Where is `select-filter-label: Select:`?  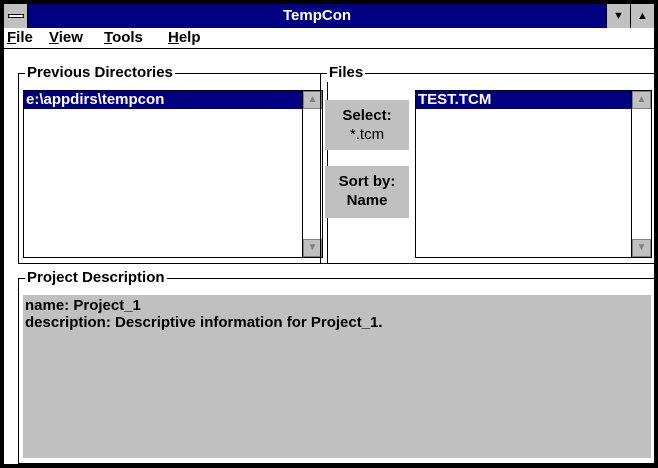
select-filter-label: Select: is located at coordinates (367, 115).